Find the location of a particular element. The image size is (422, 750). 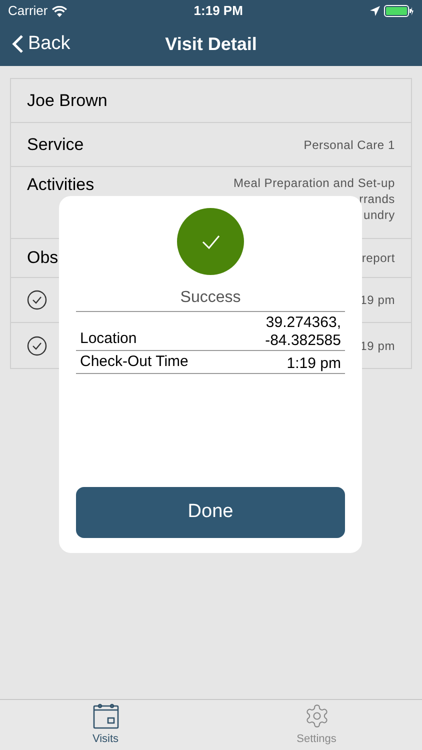

screen-title: Visit Detail is located at coordinates (211, 44).